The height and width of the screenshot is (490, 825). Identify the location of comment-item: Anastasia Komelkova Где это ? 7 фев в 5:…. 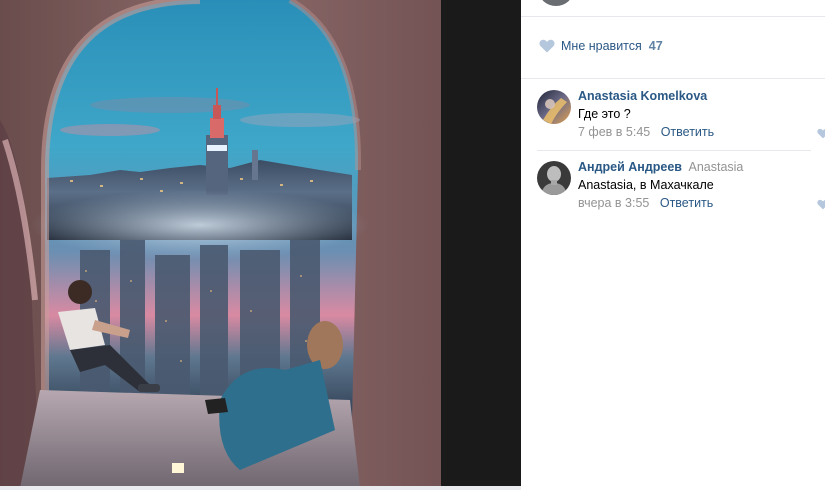
(681, 117).